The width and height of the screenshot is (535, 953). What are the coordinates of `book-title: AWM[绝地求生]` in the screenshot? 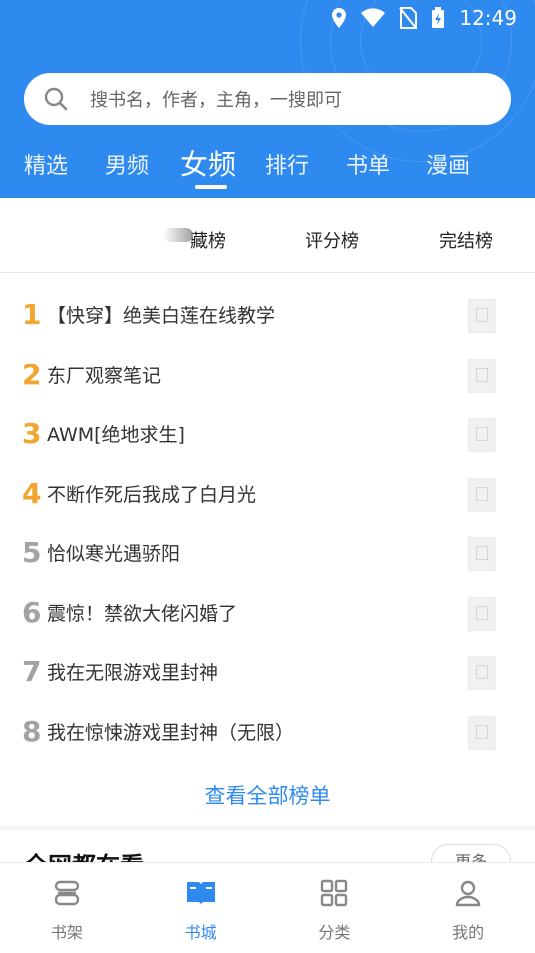 It's located at (116, 435).